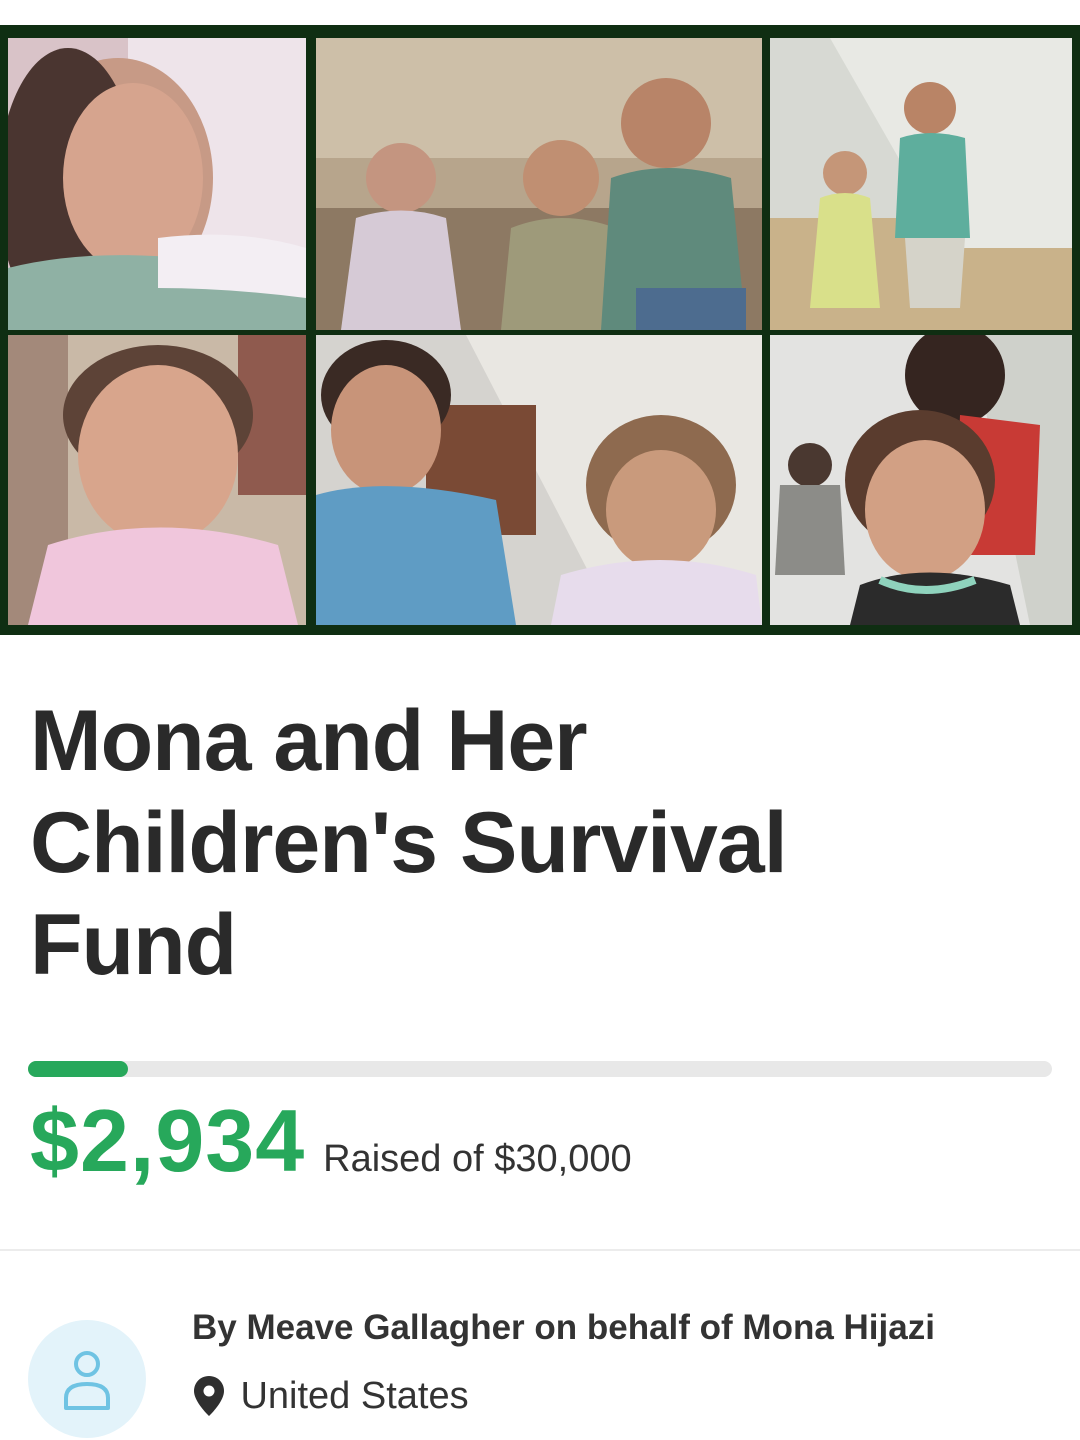 Image resolution: width=1080 pixels, height=1440 pixels. I want to click on avatar, so click(87, 1379).